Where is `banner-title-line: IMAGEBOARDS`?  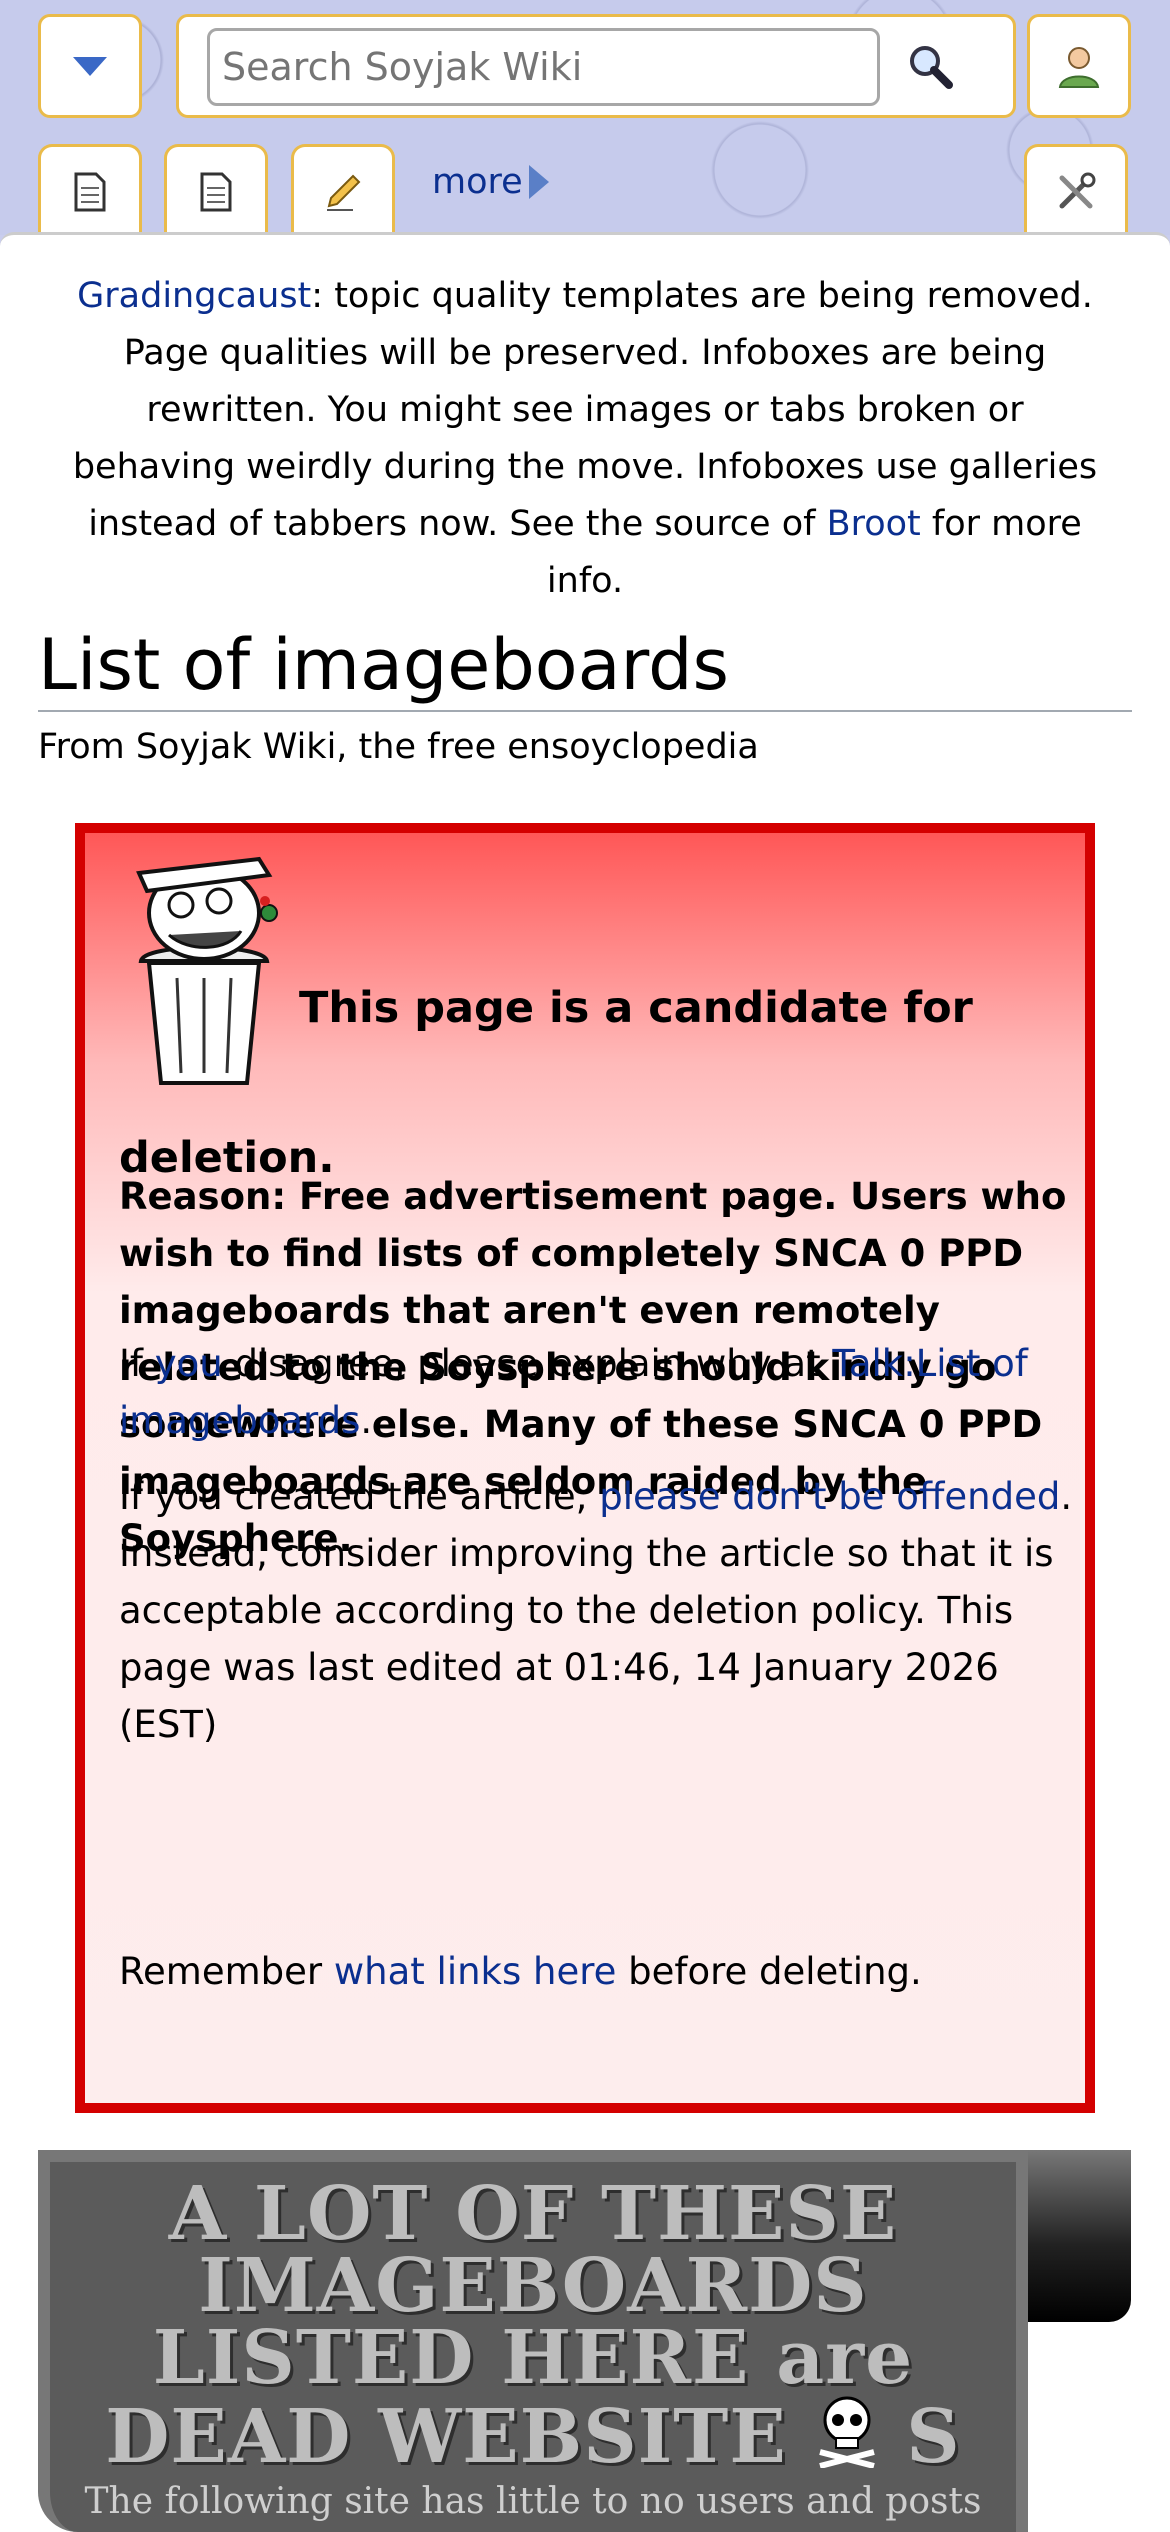 banner-title-line: IMAGEBOARDS is located at coordinates (533, 2286).